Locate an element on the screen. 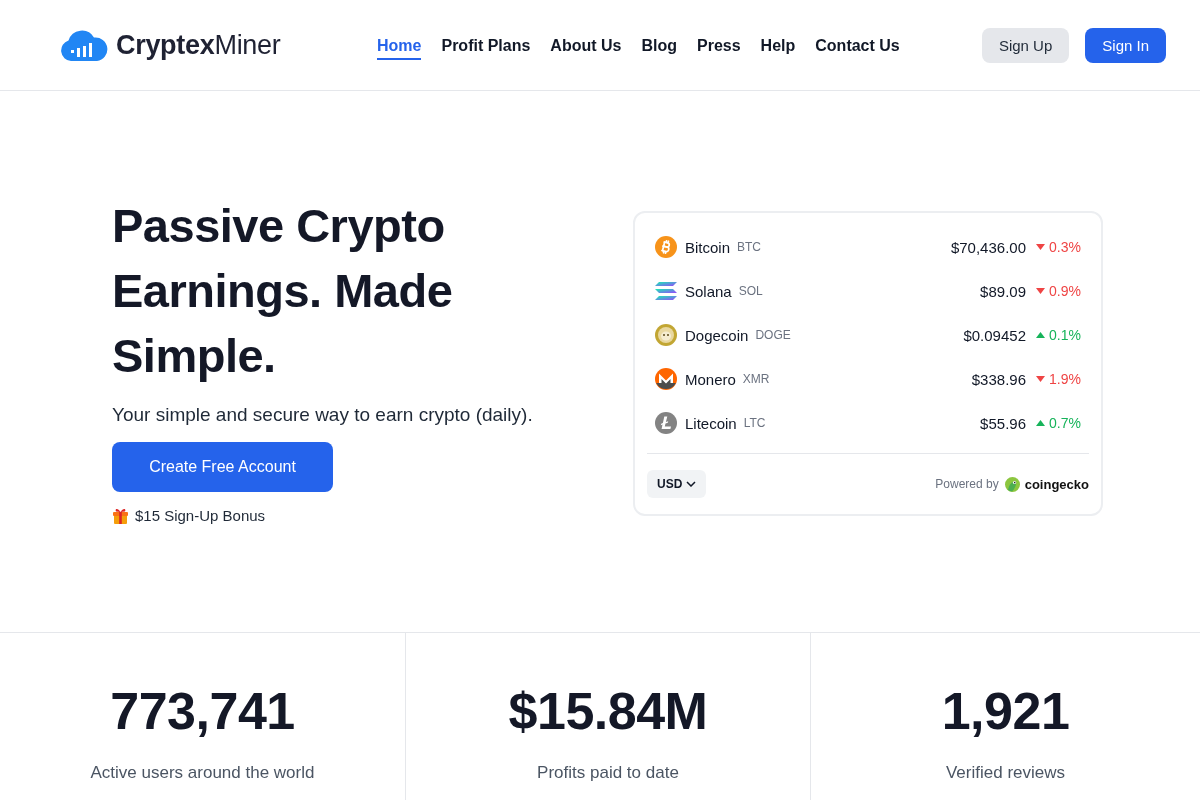 This screenshot has height=800, width=1200. create-account-button: Create Free Account is located at coordinates (222, 467).